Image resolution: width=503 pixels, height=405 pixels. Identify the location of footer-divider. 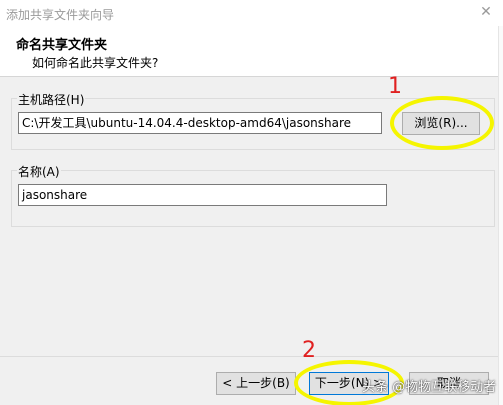
(249, 356).